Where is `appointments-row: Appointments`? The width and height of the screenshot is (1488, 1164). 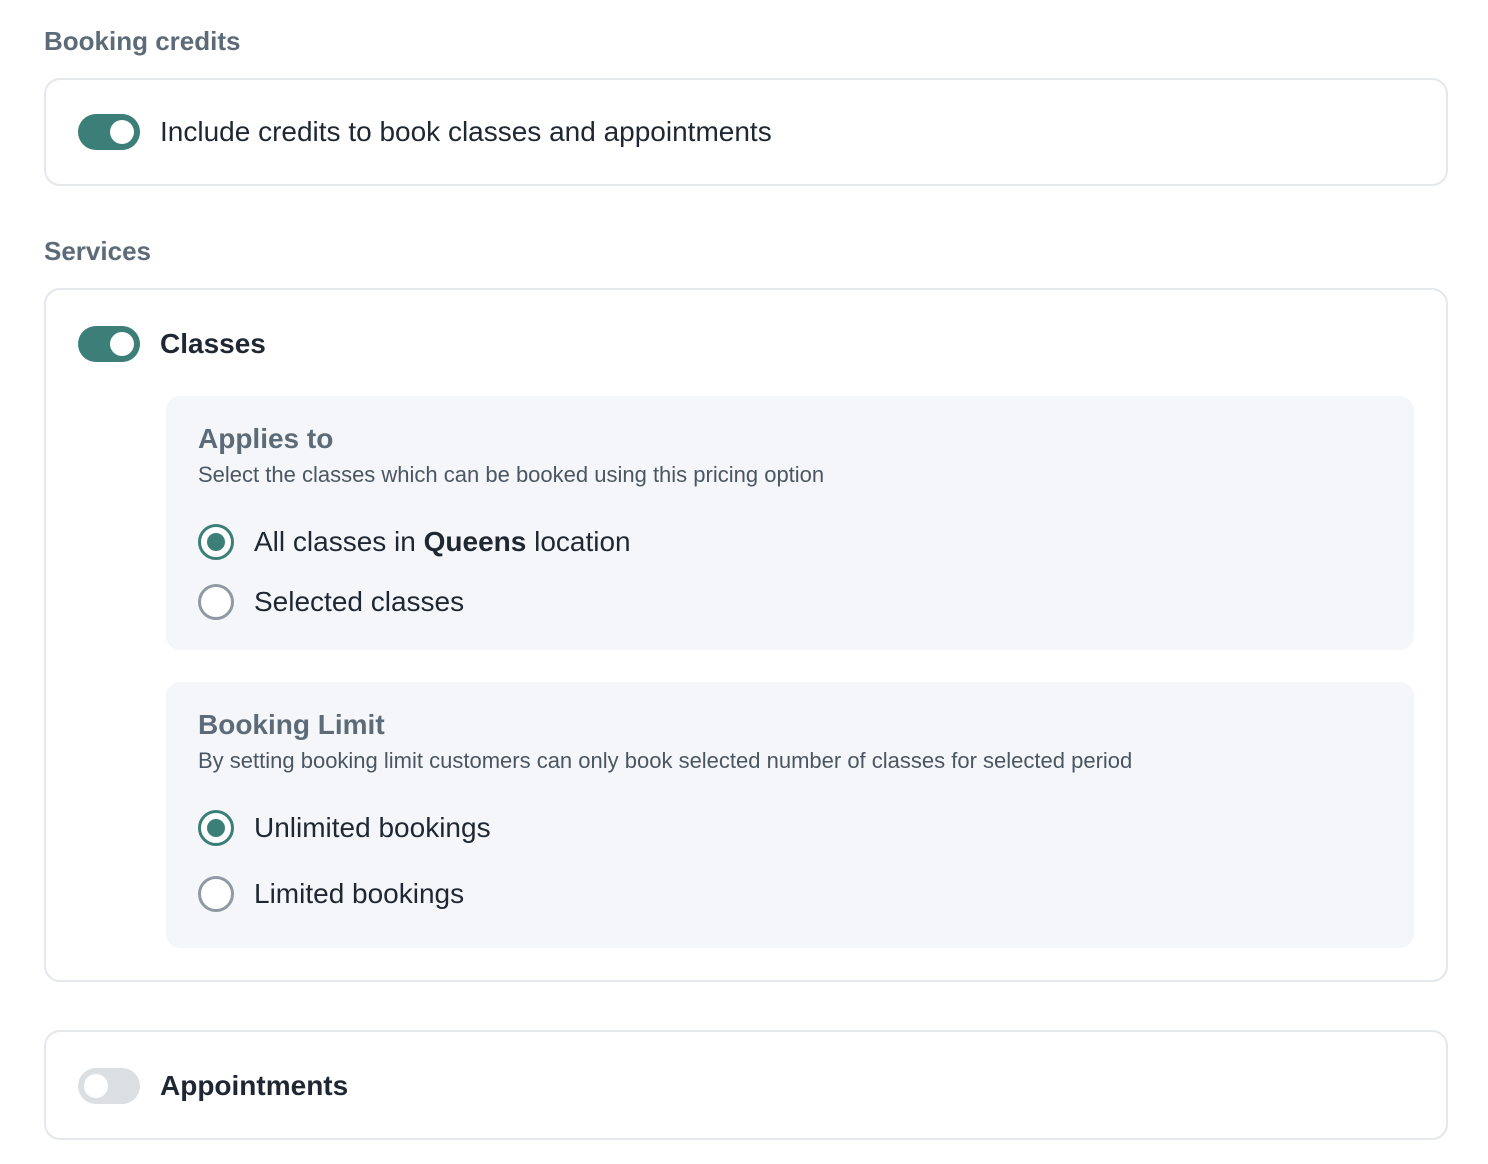
appointments-row: Appointments is located at coordinates (213, 1086).